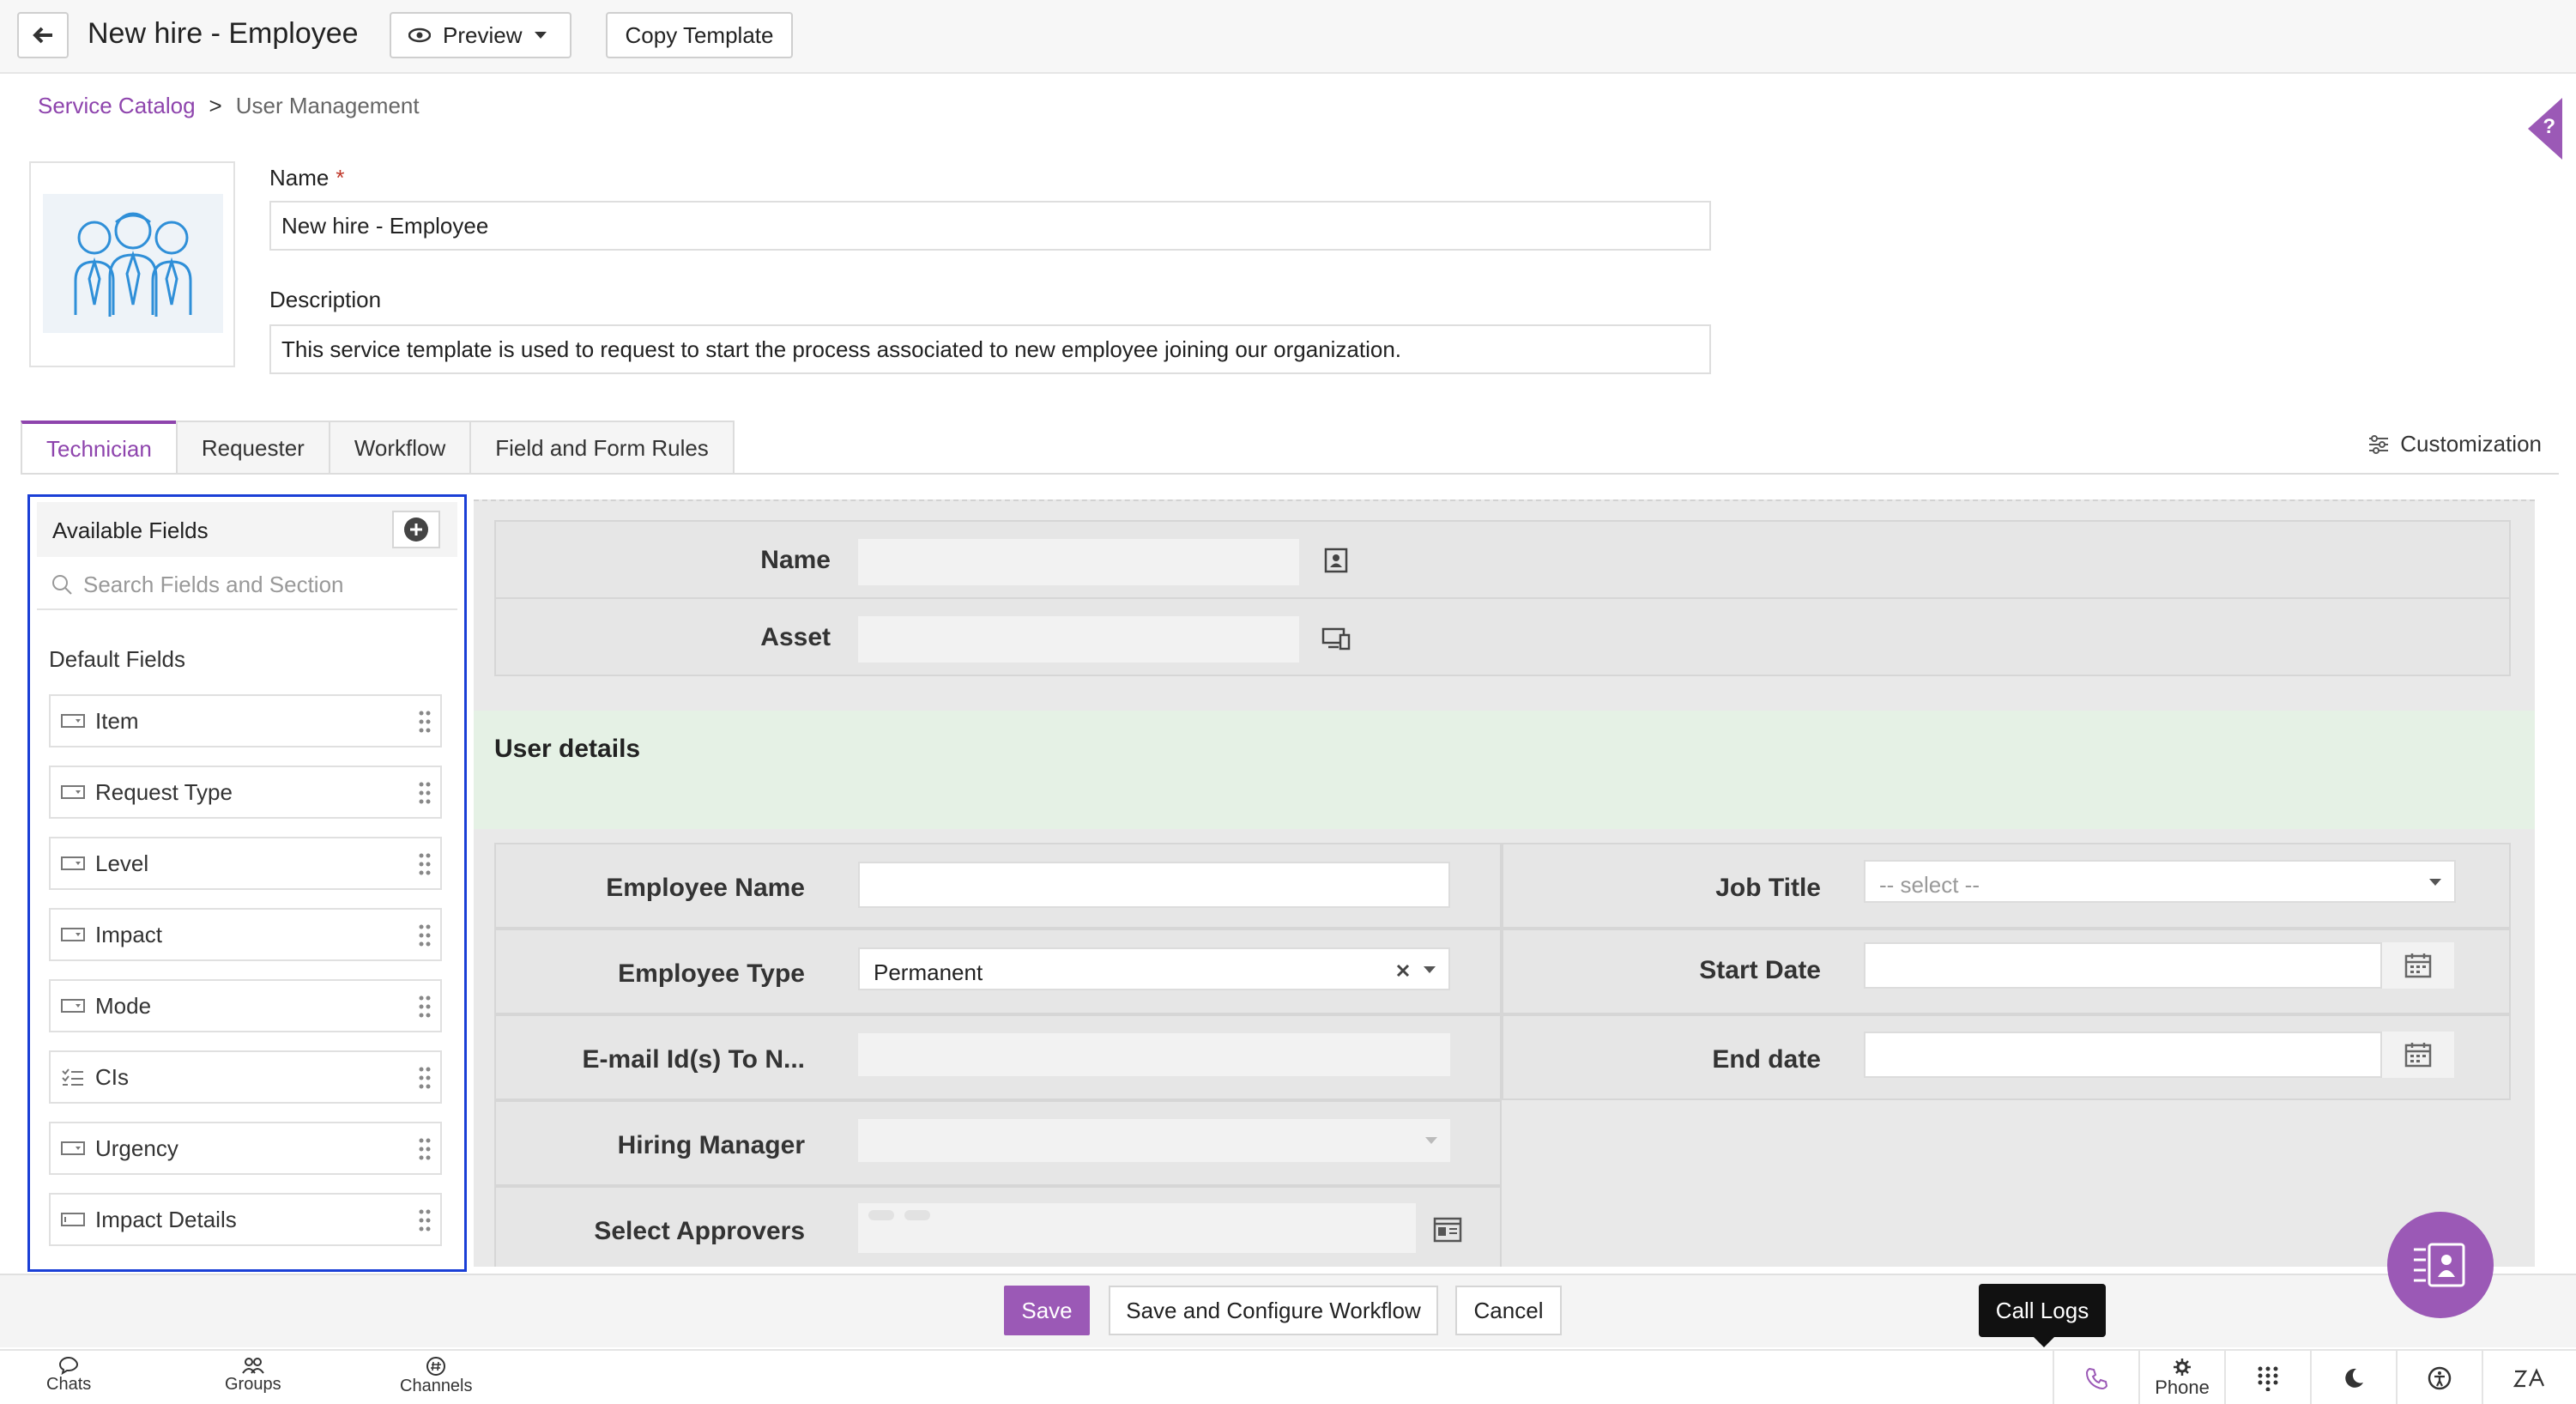 The height and width of the screenshot is (1404, 2576). I want to click on canvas-row: Job Title -- select --, so click(2006, 886).